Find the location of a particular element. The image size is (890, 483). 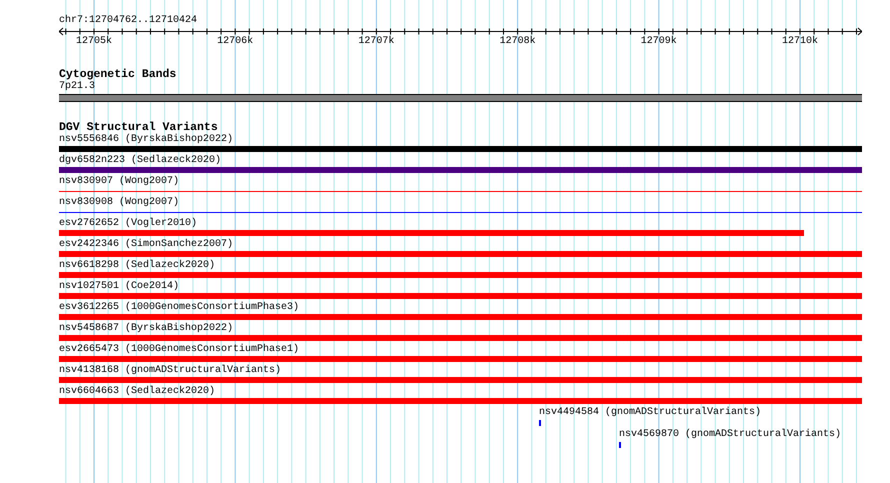

feature-label: esv2762652 (Vogler2010) is located at coordinates (128, 224).